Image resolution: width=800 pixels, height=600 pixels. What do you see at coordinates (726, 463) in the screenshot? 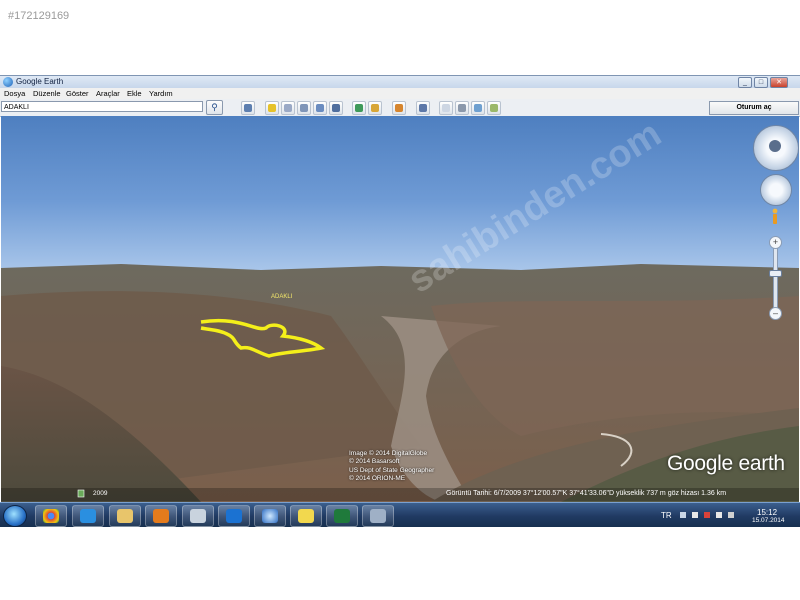
I see `google-earth-brand: Google earth` at bounding box center [726, 463].